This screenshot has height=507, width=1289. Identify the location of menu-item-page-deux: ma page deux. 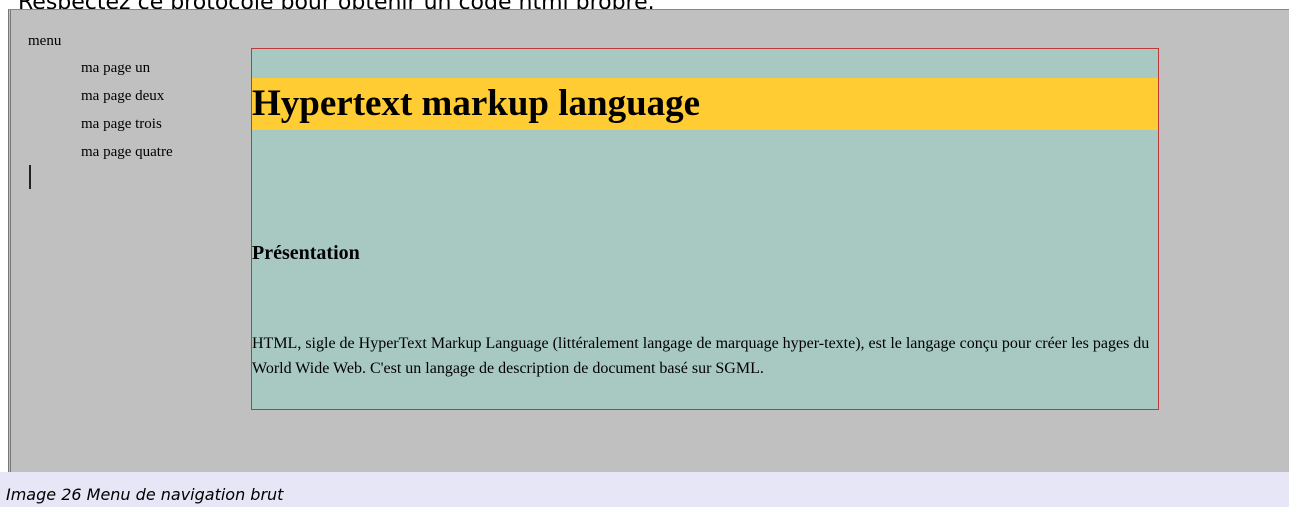
(127, 100).